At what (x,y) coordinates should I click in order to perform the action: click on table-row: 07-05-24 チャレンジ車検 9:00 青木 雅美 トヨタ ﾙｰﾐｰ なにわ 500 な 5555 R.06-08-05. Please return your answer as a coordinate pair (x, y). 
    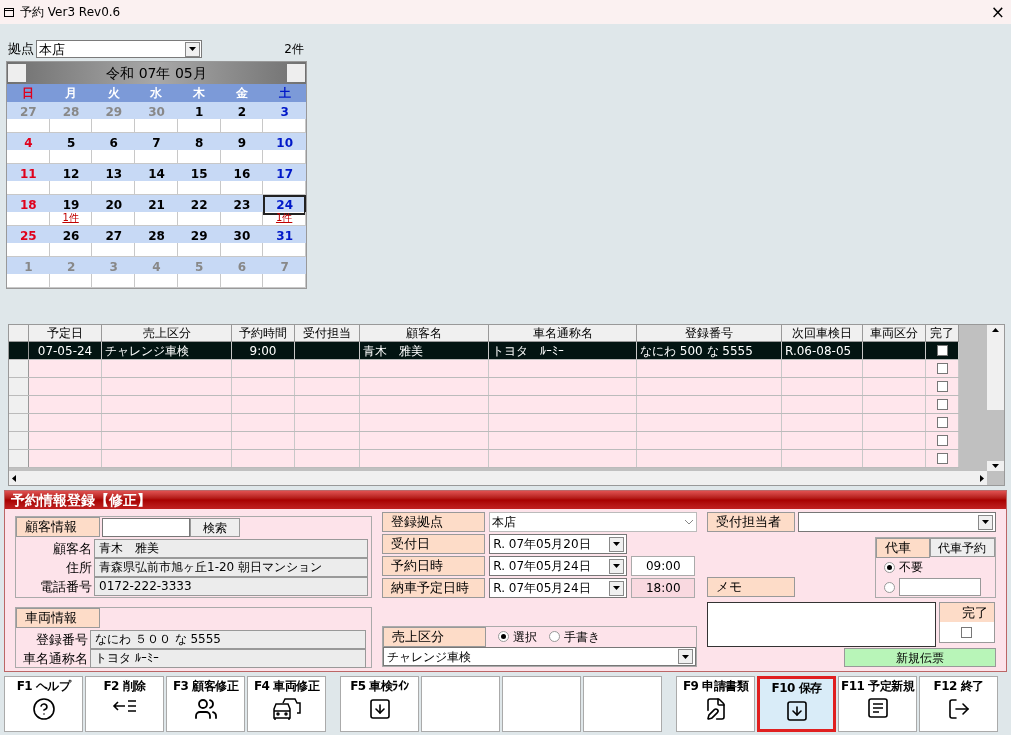
    Looking at the image, I should click on (484, 351).